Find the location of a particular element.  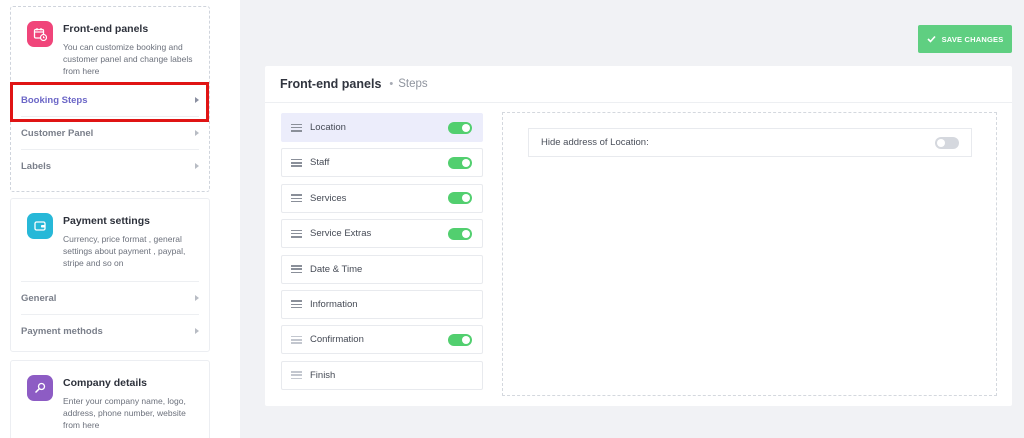

hide-address-setting: Hide address of Location: is located at coordinates (750, 142).